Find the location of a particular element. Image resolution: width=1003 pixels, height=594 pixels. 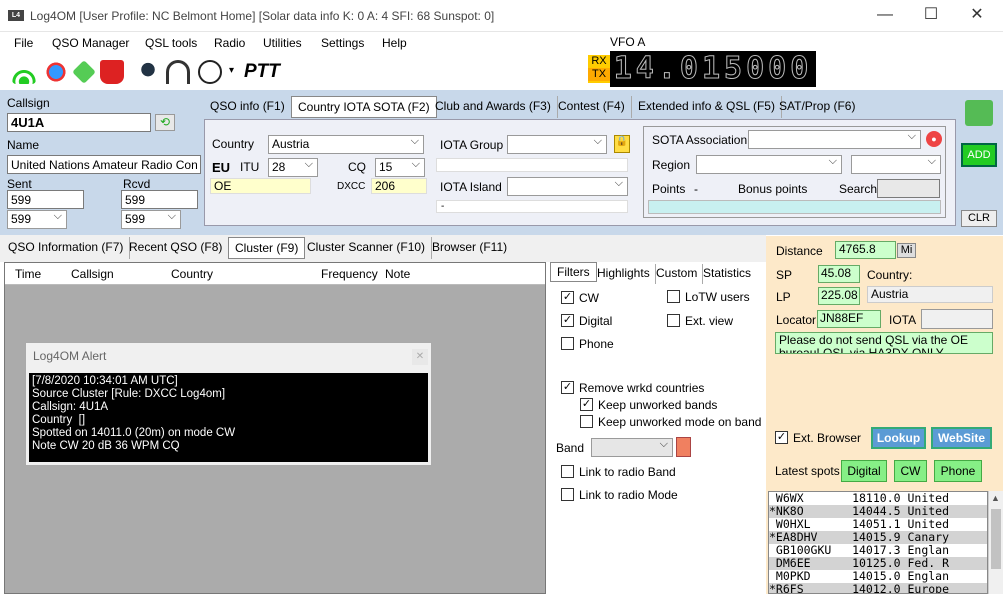

globe-icon is located at coordinates (56, 72).